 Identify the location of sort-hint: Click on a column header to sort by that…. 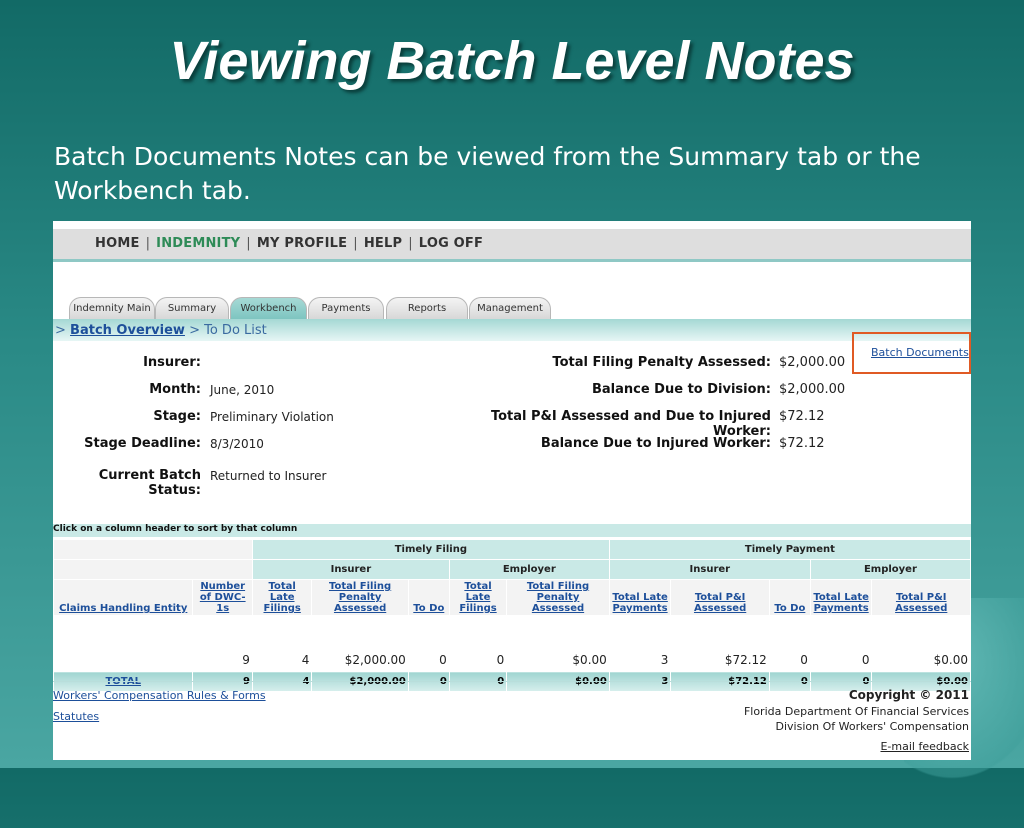
(512, 530).